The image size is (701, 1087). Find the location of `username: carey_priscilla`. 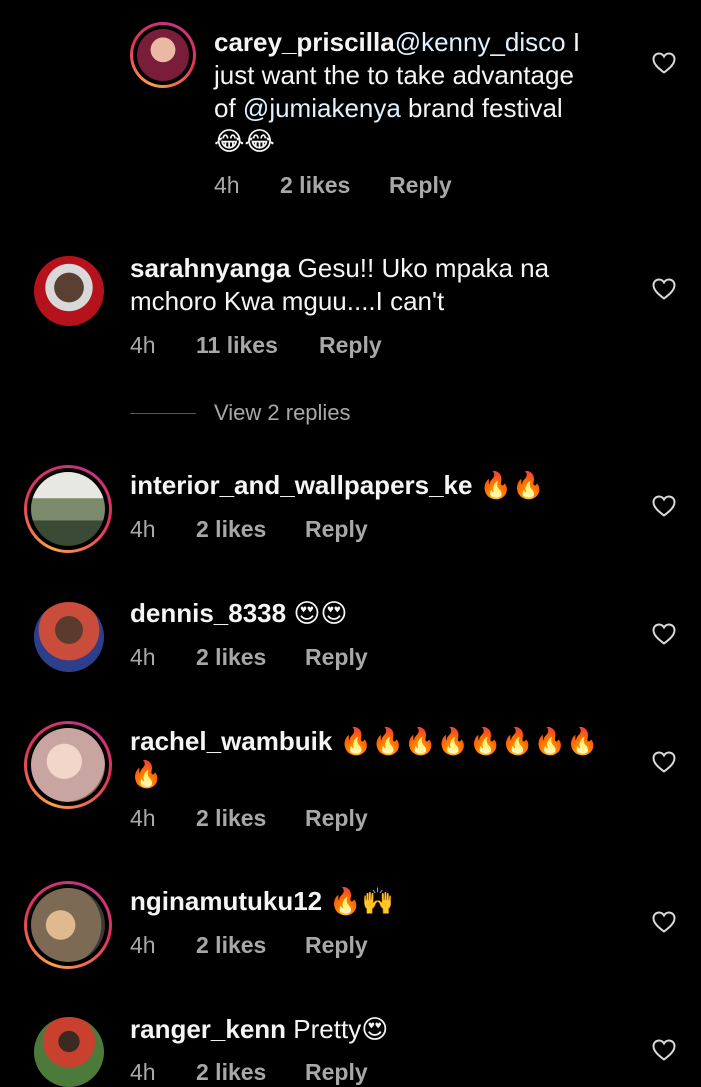

username: carey_priscilla is located at coordinates (304, 42).